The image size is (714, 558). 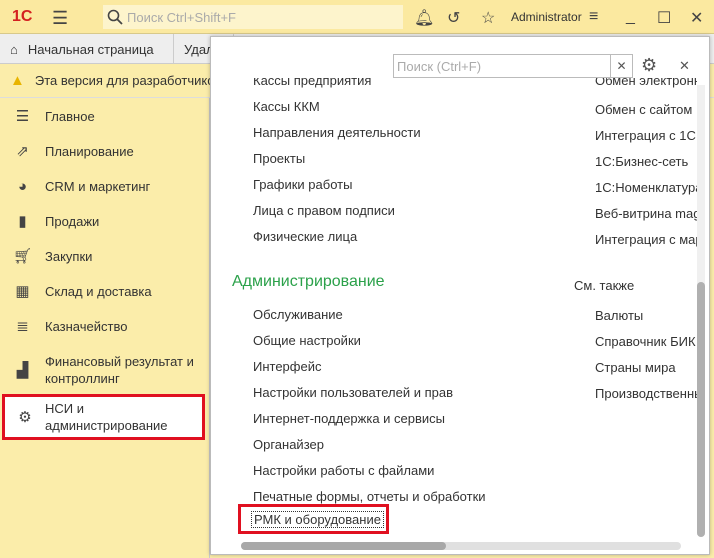 What do you see at coordinates (353, 392) in the screenshot?
I see `link-item: Настройки пользователей и прав` at bounding box center [353, 392].